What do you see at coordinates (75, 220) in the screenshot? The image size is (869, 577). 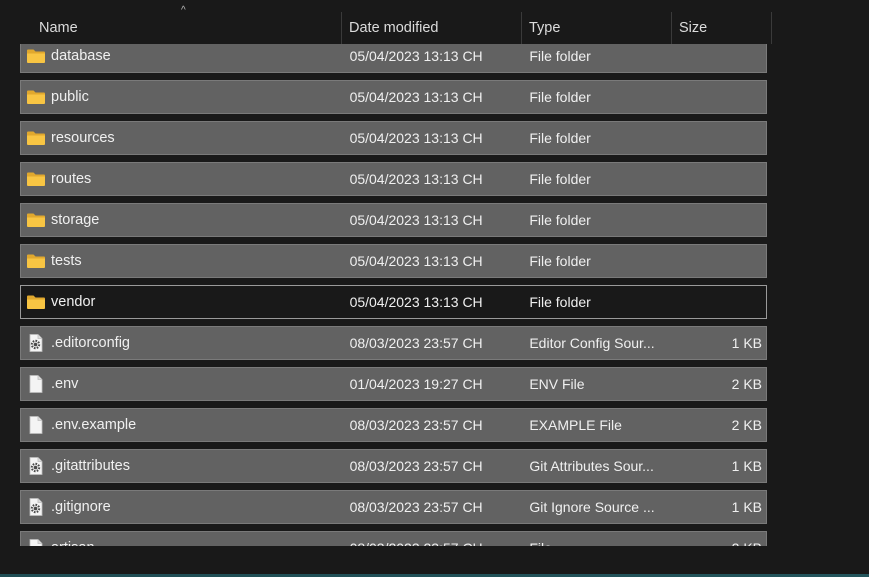 I see `file-name: storage` at bounding box center [75, 220].